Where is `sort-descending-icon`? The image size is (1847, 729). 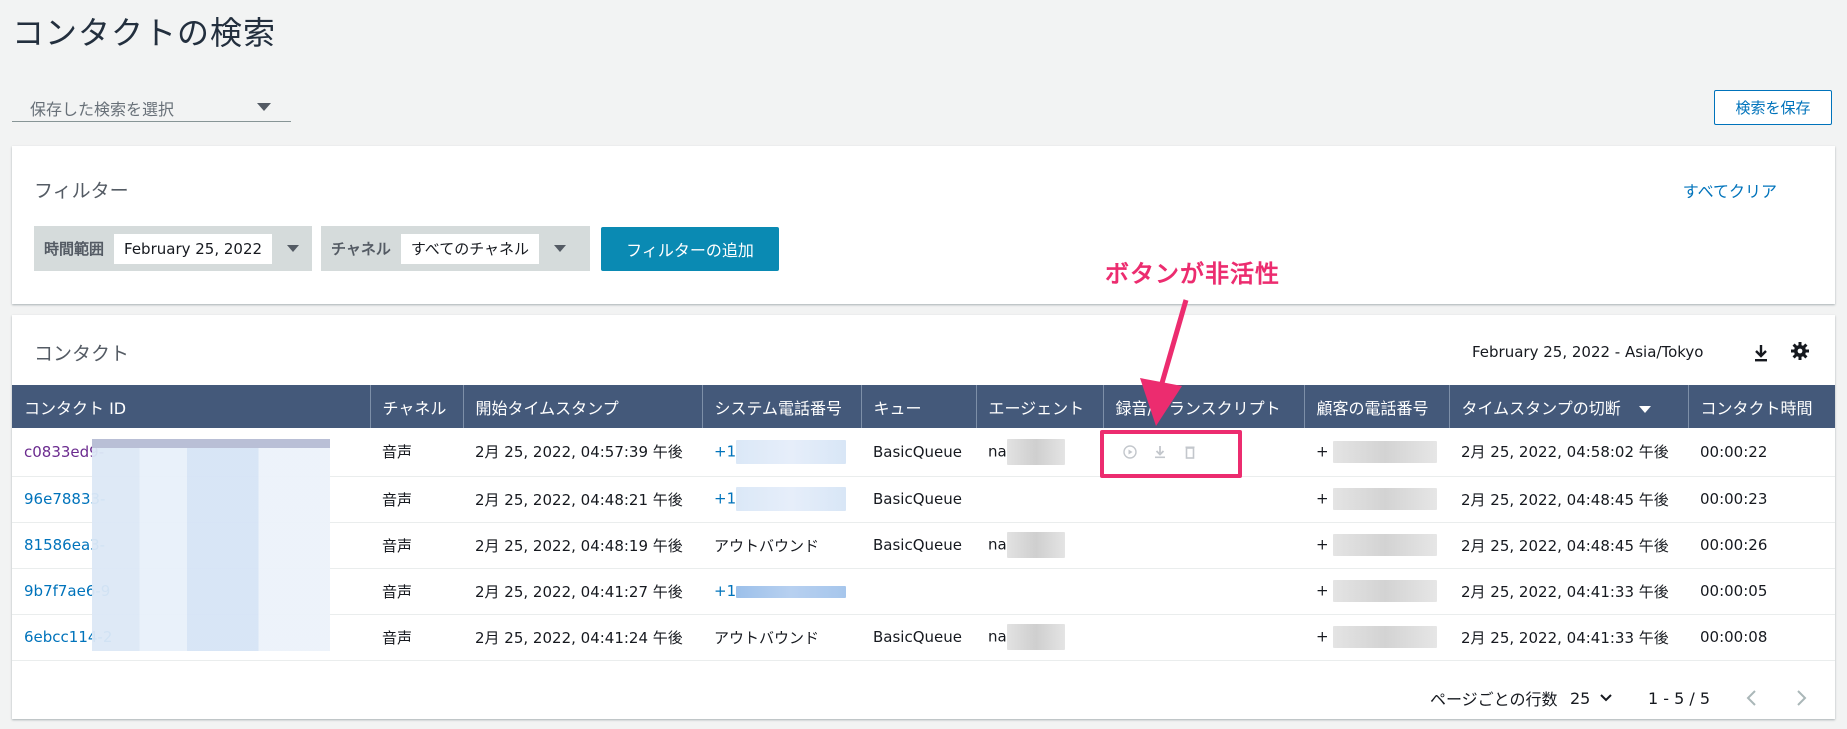
sort-descending-icon is located at coordinates (1644, 409).